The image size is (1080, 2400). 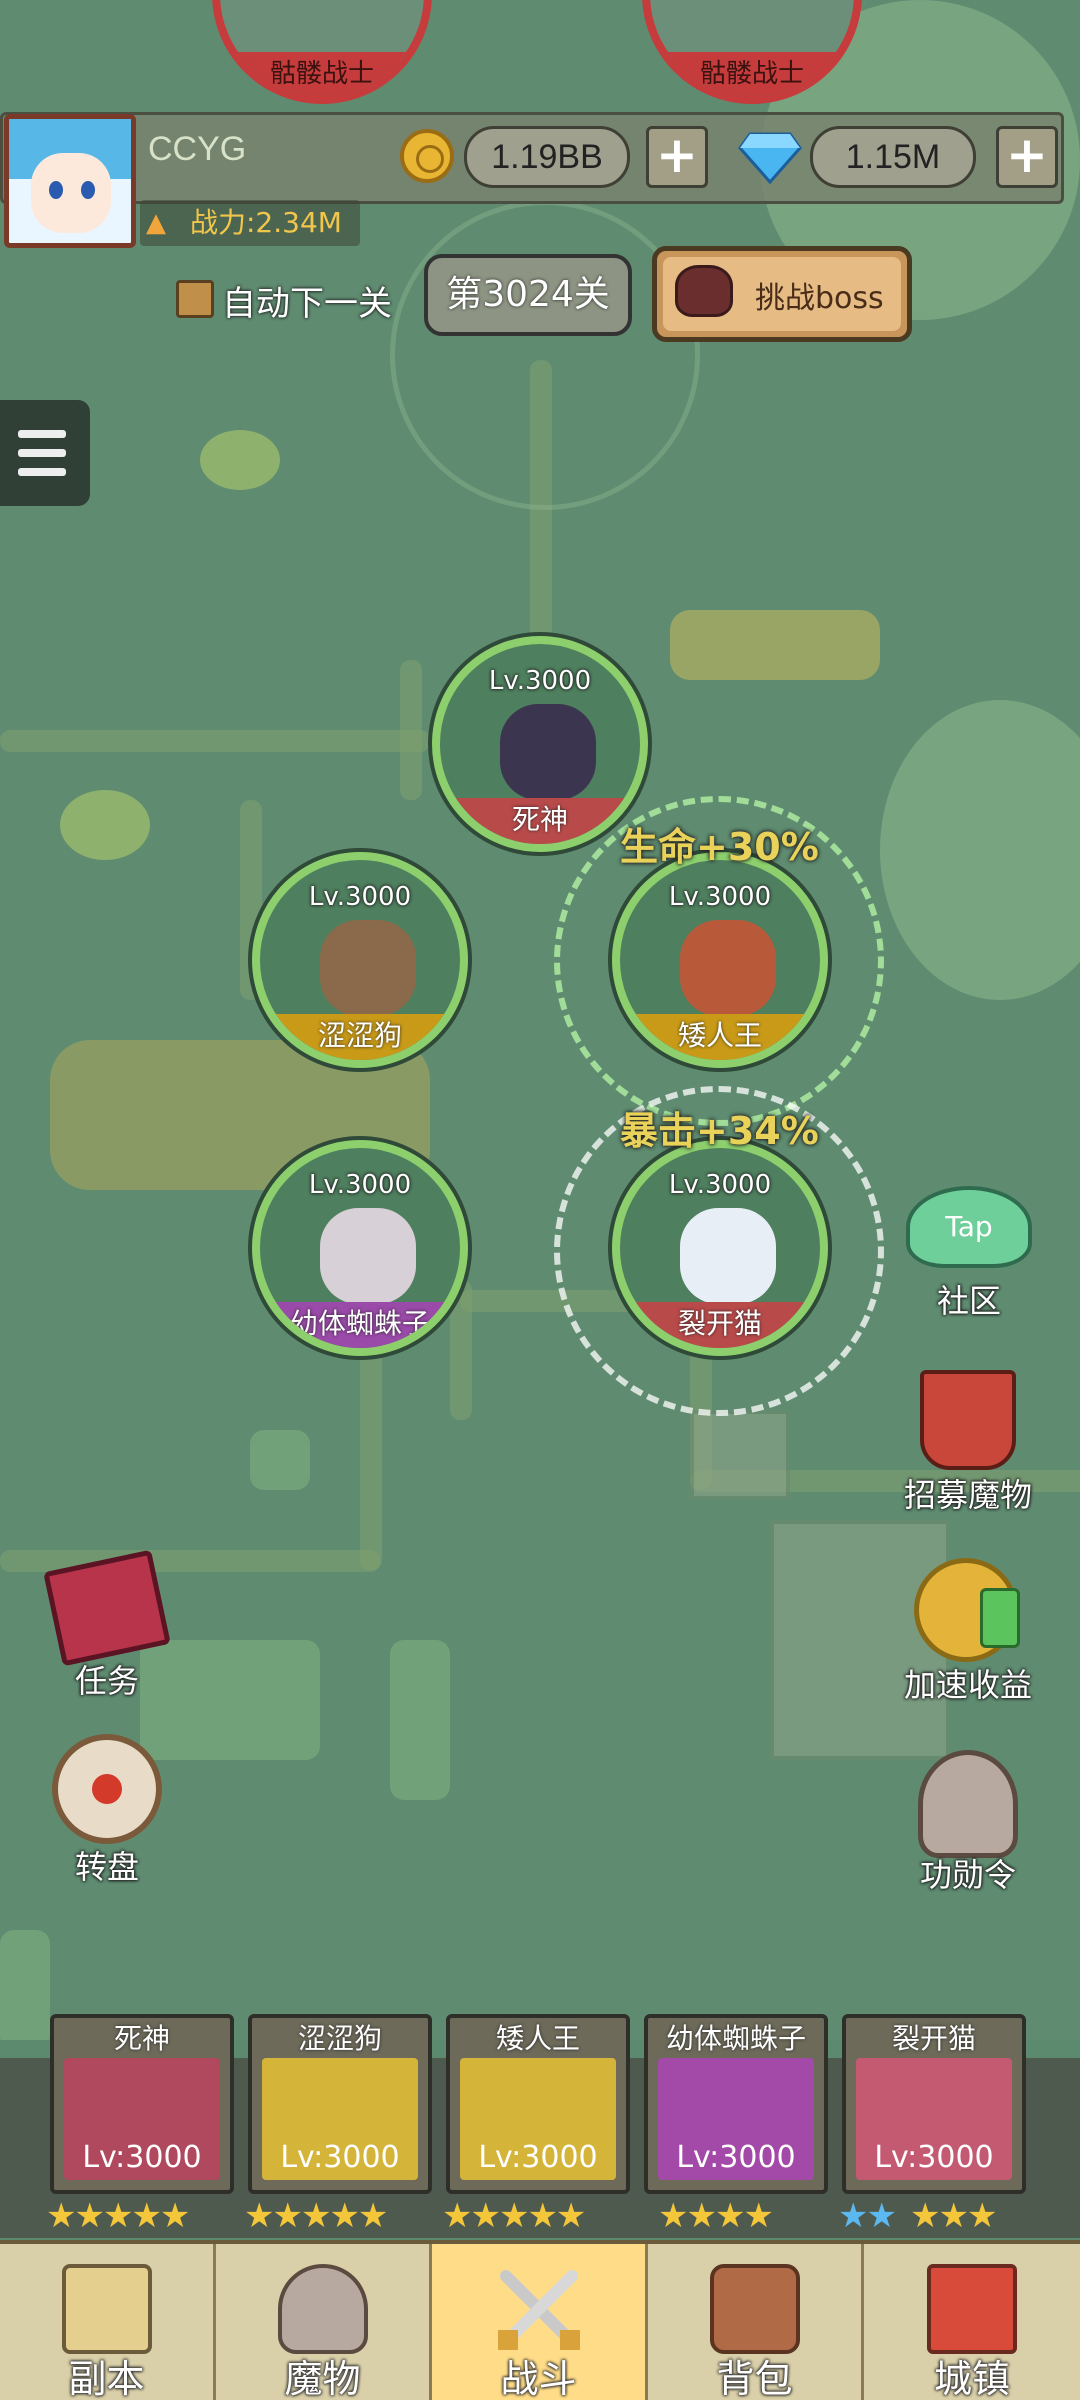 What do you see at coordinates (971, 2378) in the screenshot?
I see `tab-label: 城镇` at bounding box center [971, 2378].